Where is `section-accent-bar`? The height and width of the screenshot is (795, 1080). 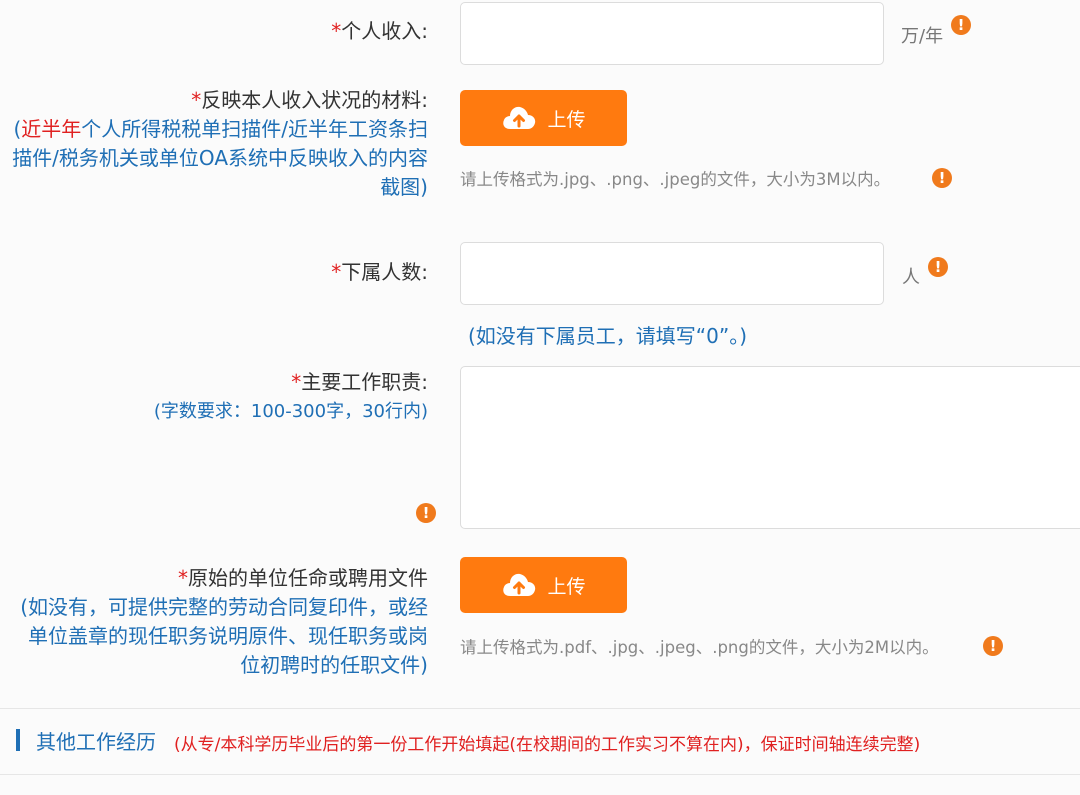 section-accent-bar is located at coordinates (18, 740).